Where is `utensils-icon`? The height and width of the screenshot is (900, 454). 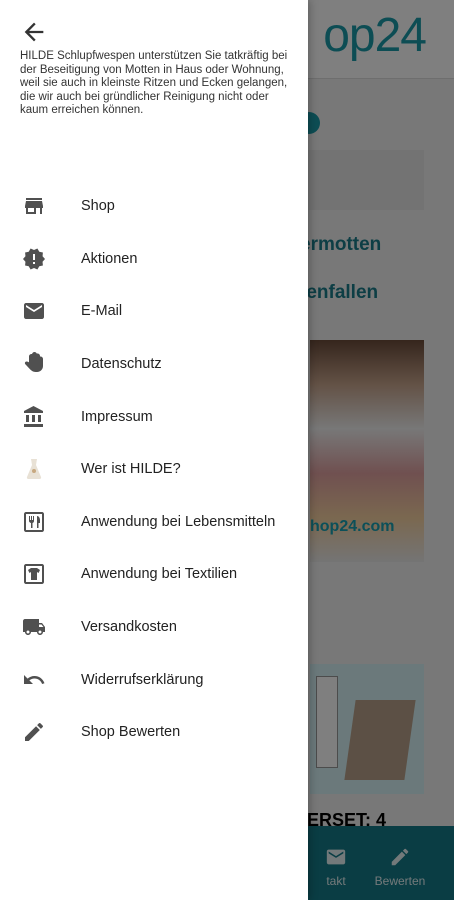 utensils-icon is located at coordinates (34, 522).